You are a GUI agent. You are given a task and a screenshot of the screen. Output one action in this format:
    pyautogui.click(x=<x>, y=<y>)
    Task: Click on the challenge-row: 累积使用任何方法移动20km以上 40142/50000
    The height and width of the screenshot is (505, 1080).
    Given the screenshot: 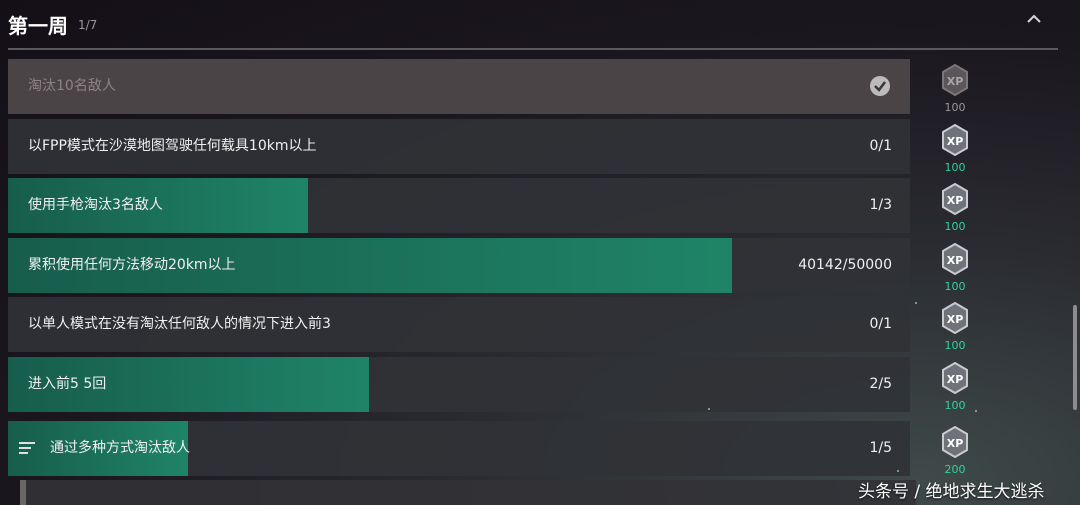 What is the action you would take?
    pyautogui.click(x=459, y=265)
    